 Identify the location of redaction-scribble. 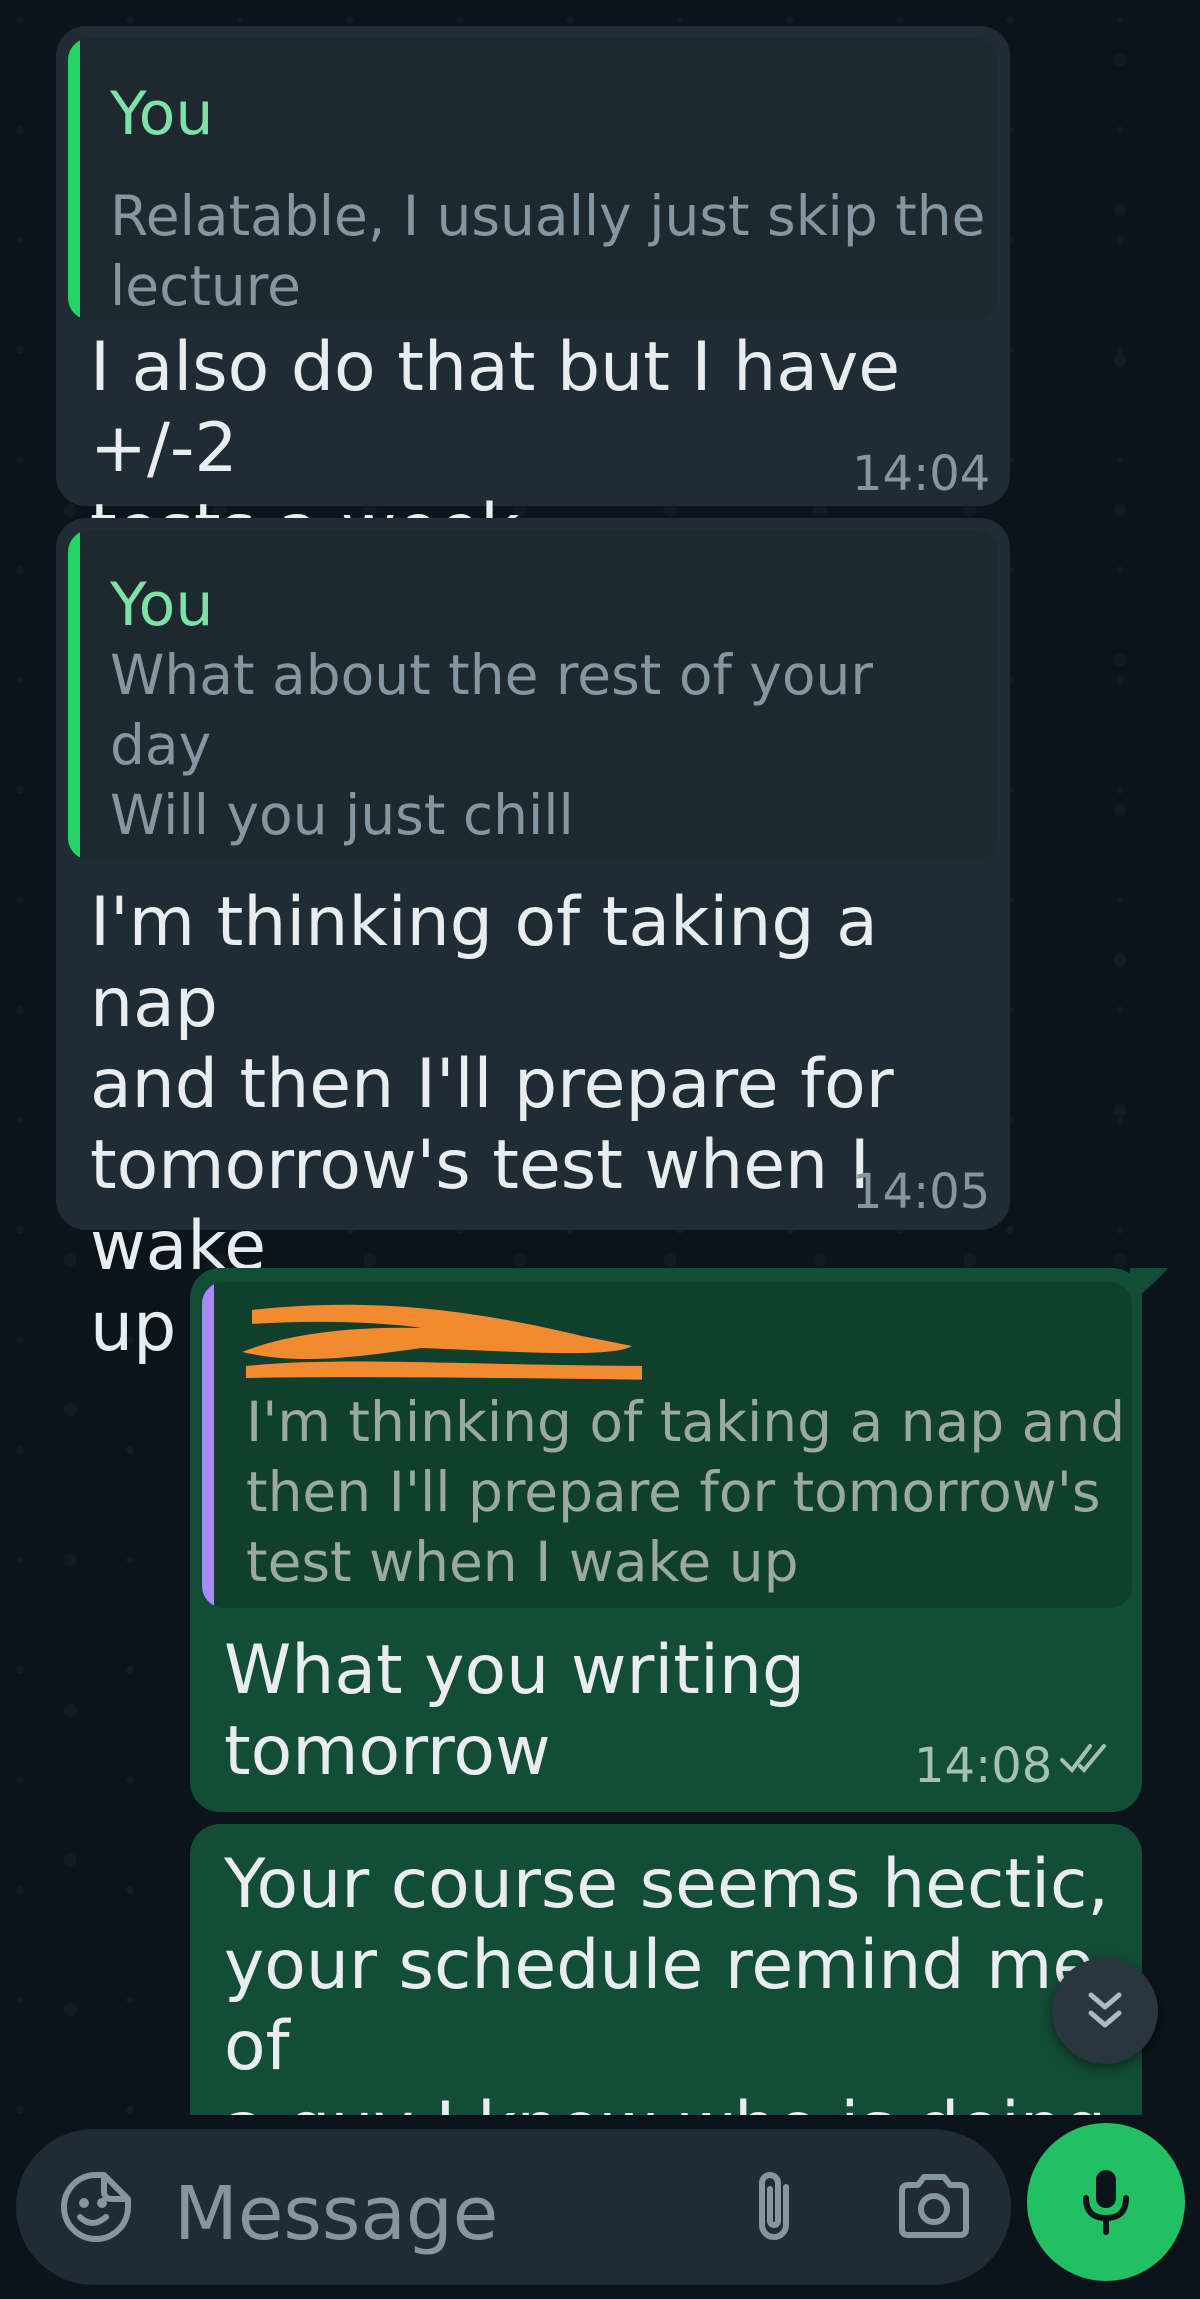
(442, 1342).